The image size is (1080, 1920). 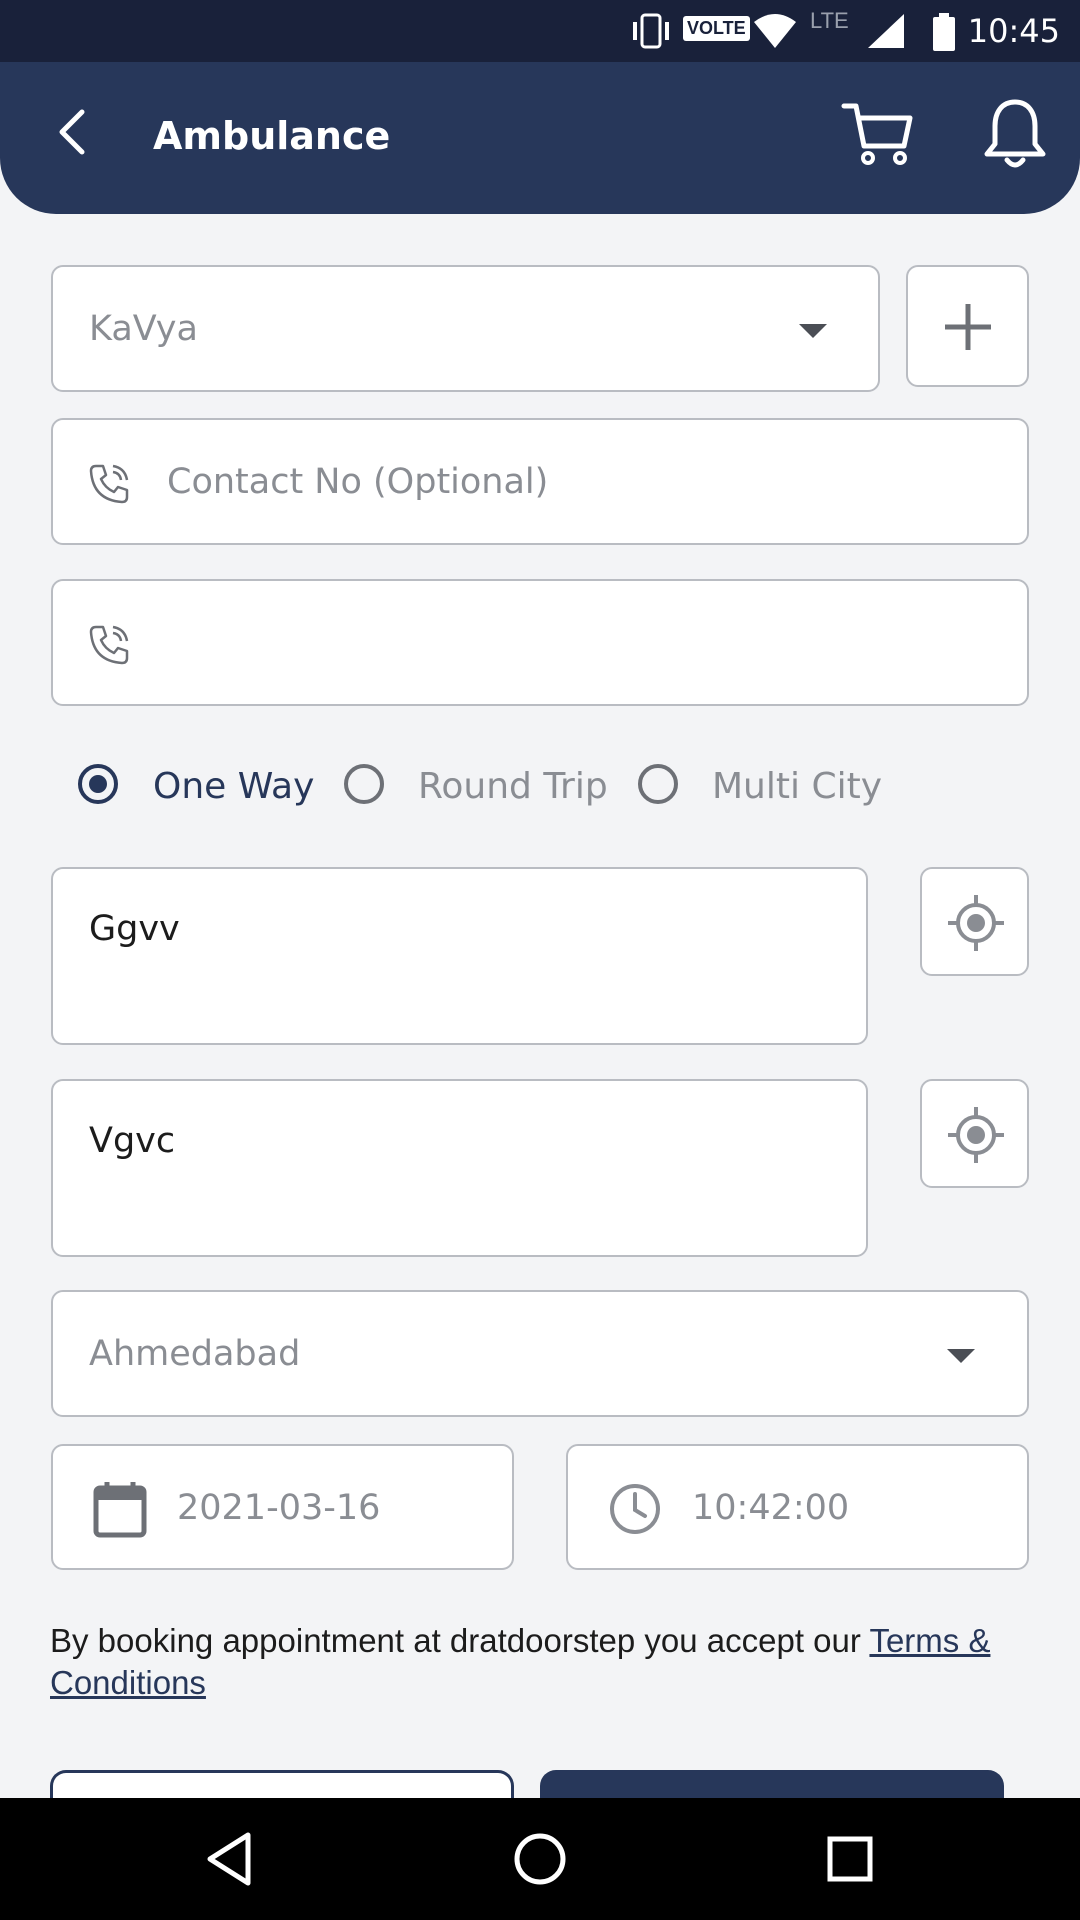 I want to click on phone-field, so click(x=540, y=642).